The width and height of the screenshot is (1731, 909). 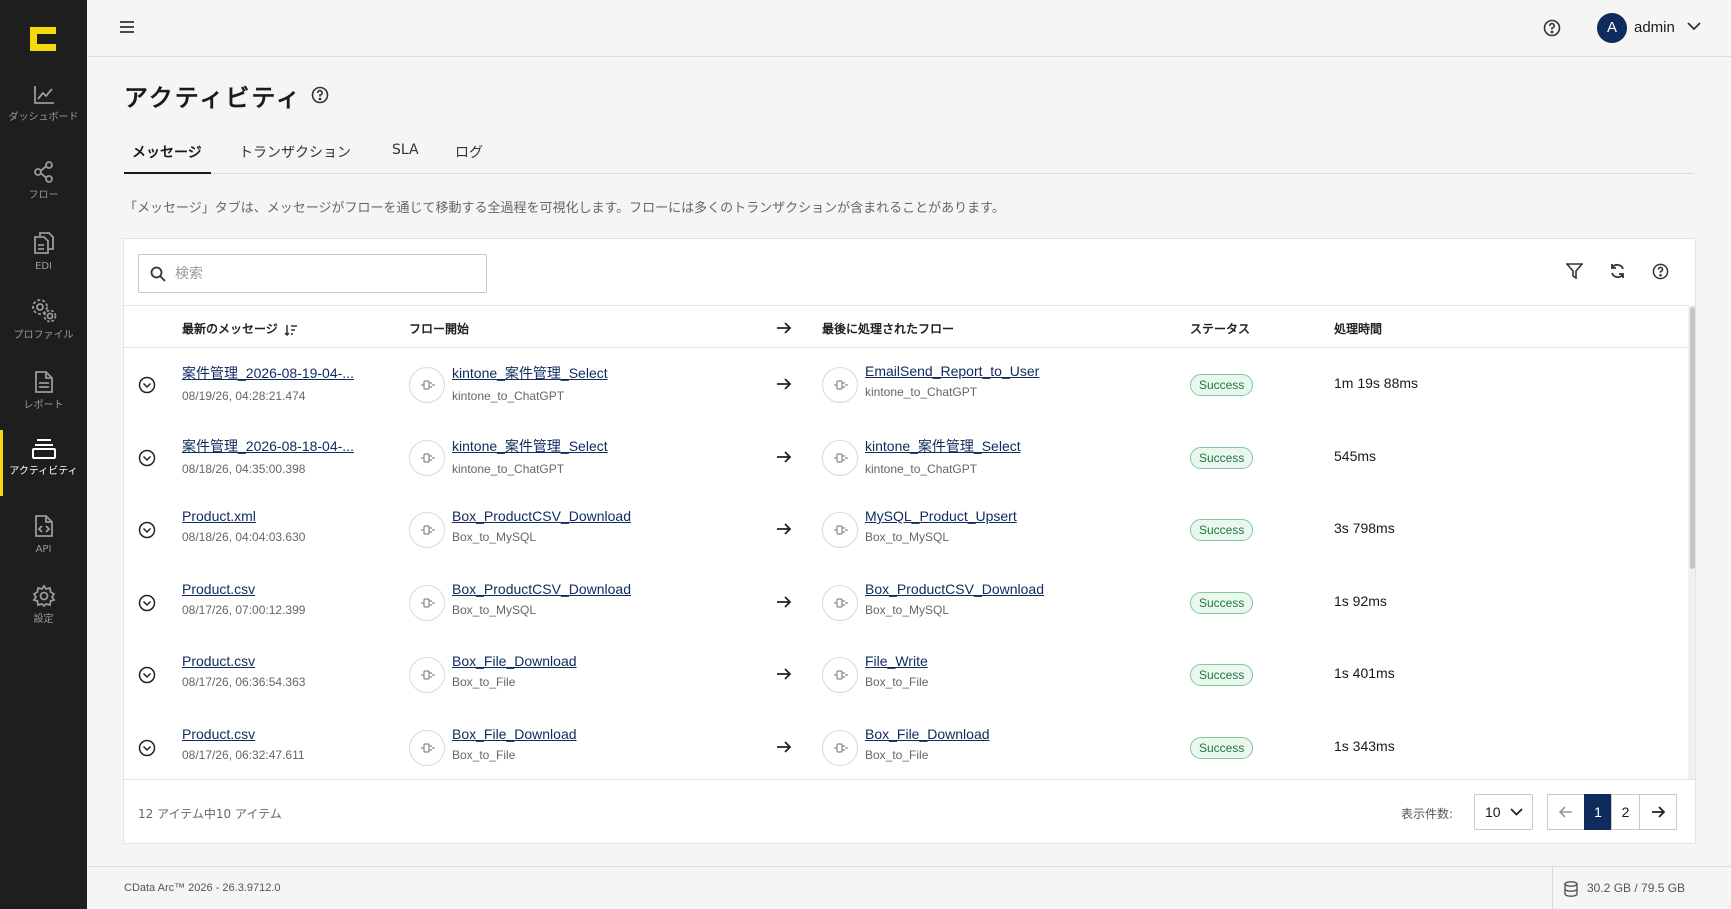 I want to click on sidebar-item-label: アクティビティ, so click(x=43, y=471).